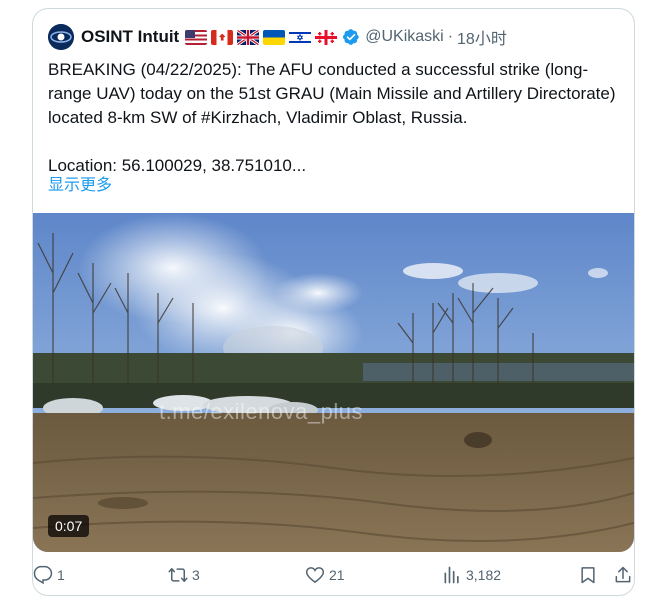 This screenshot has height=606, width=660. What do you see at coordinates (404, 37) in the screenshot?
I see `author-handle: @UKikaski` at bounding box center [404, 37].